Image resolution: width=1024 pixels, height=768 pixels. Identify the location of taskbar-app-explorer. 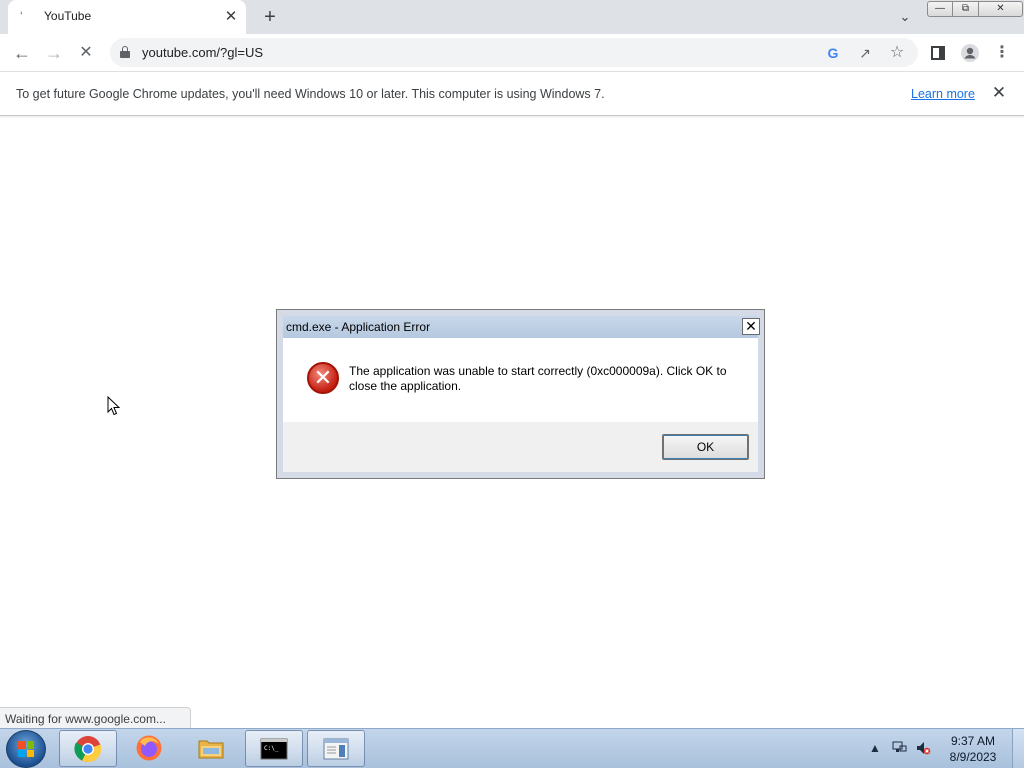
(212, 748).